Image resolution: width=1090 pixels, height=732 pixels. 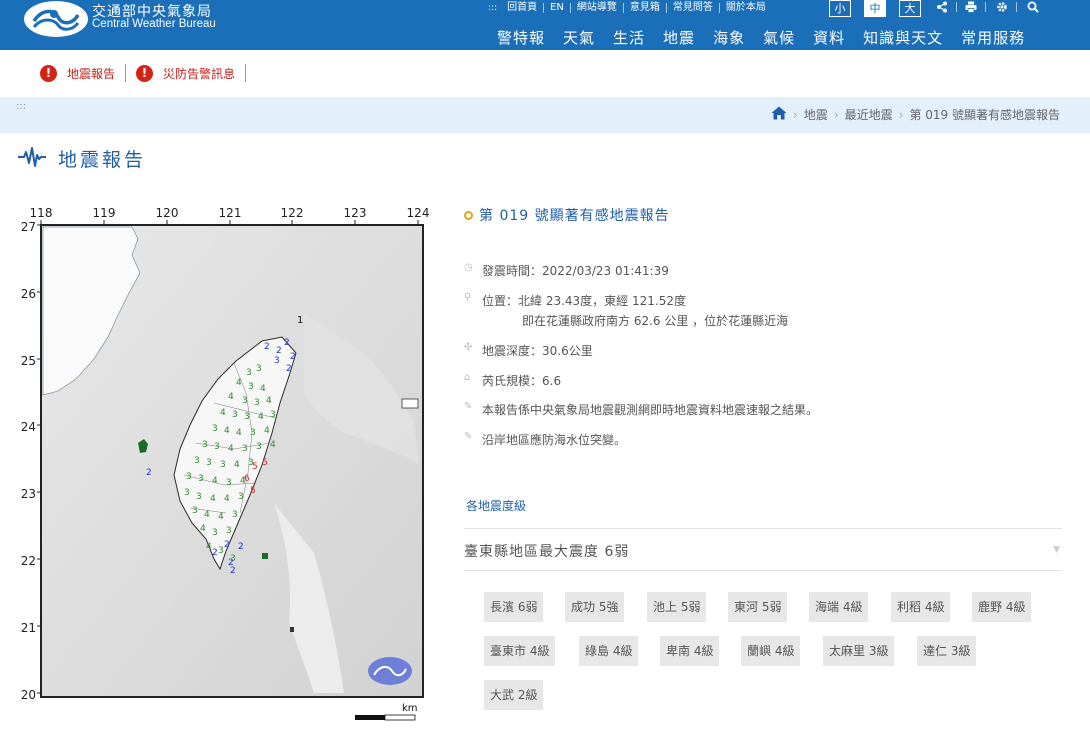 I want to click on alert-disaster-warning: ! 災防告警訊息, so click(x=185, y=73).